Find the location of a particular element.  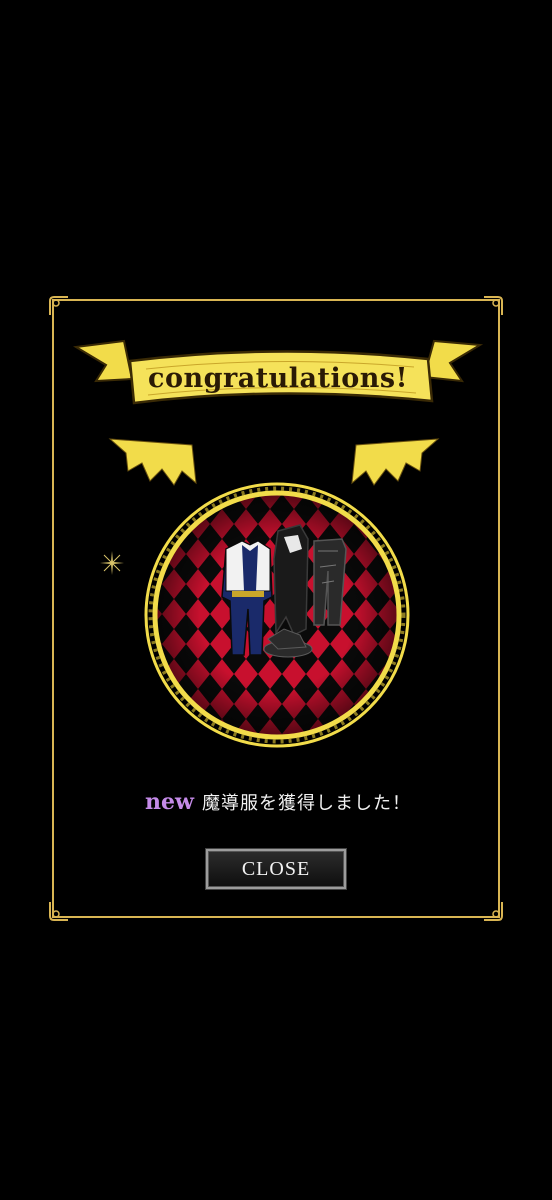

congratulations-banner: congratulations! is located at coordinates (278, 377).